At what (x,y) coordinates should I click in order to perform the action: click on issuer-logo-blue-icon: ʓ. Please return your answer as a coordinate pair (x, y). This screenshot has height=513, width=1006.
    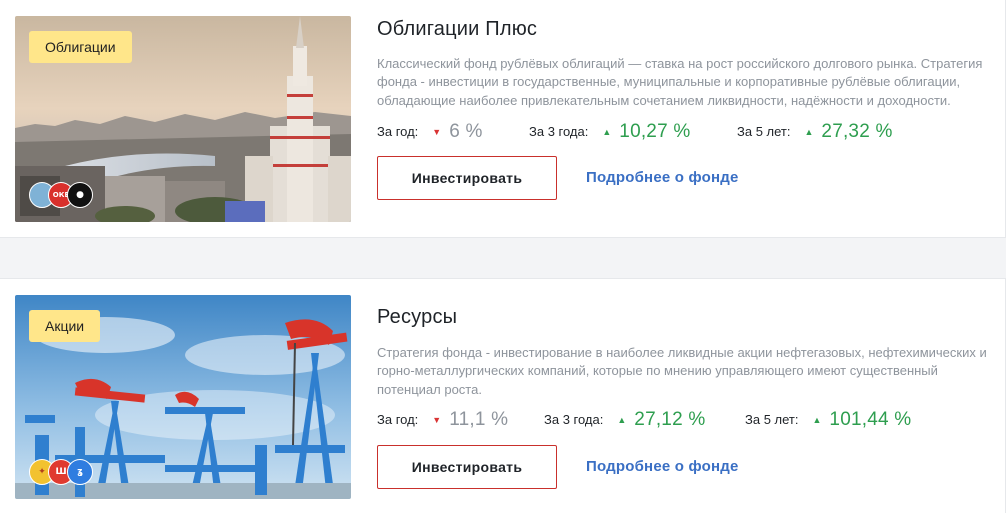
    Looking at the image, I should click on (80, 472).